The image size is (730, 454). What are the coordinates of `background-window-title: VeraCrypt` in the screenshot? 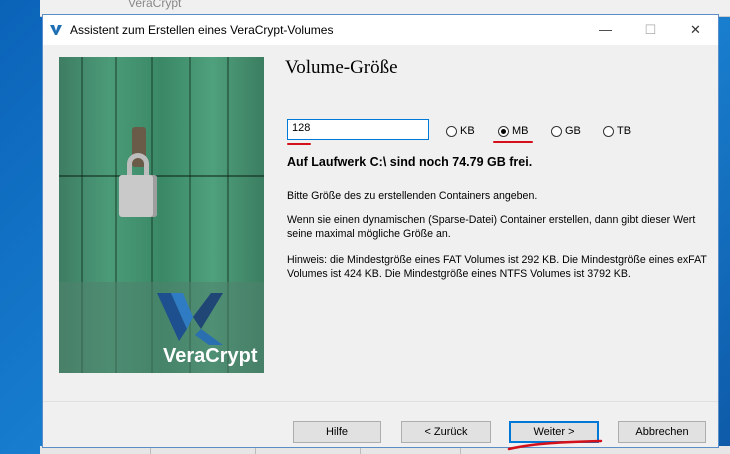 It's located at (155, 5).